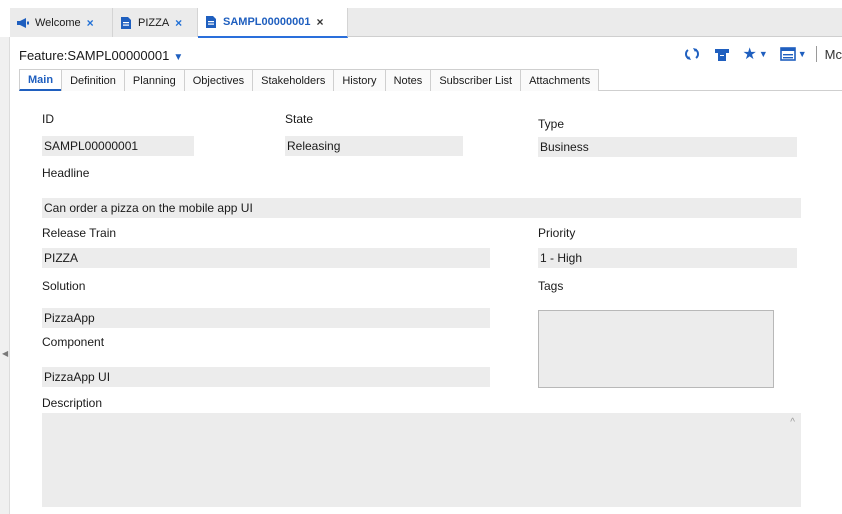 The image size is (842, 514). Describe the element at coordinates (833, 54) in the screenshot. I see `more-menu: Mc` at that location.